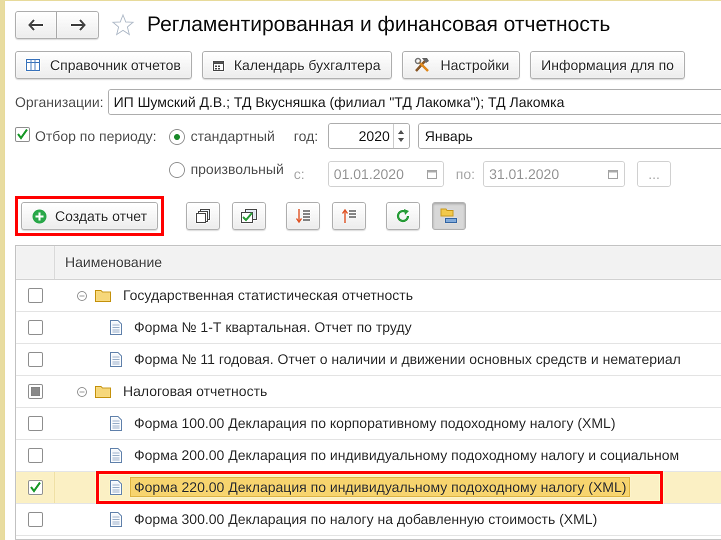 The image size is (721, 540). I want to click on forward-arrow-icon, so click(78, 24).